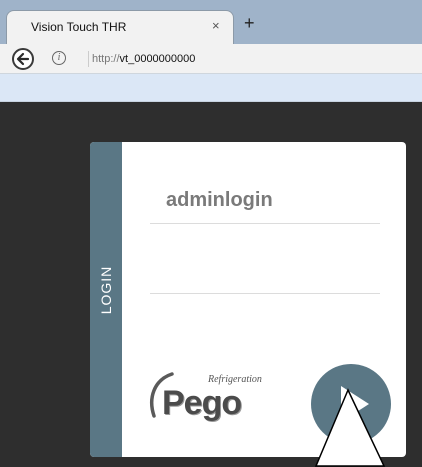  I want to click on browser-toolbar: i http://vt_0000000000, so click(211, 59).